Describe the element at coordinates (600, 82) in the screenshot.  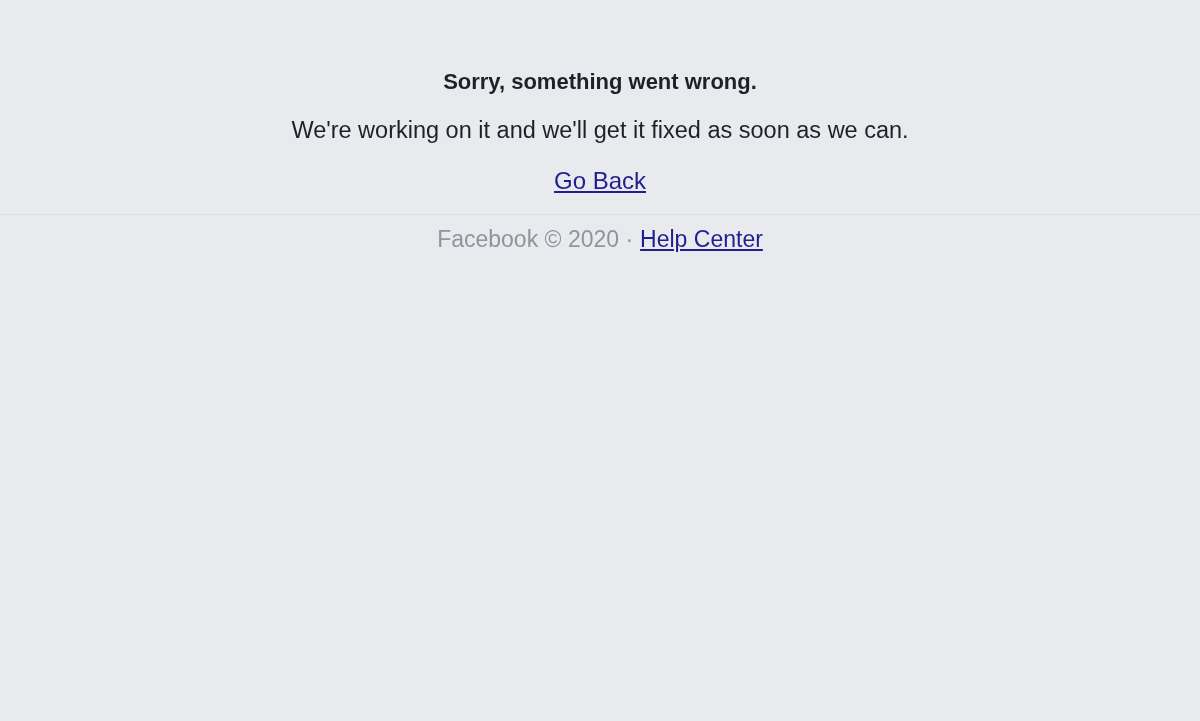
I see `error-title: Sorry, something went wrong.` at that location.